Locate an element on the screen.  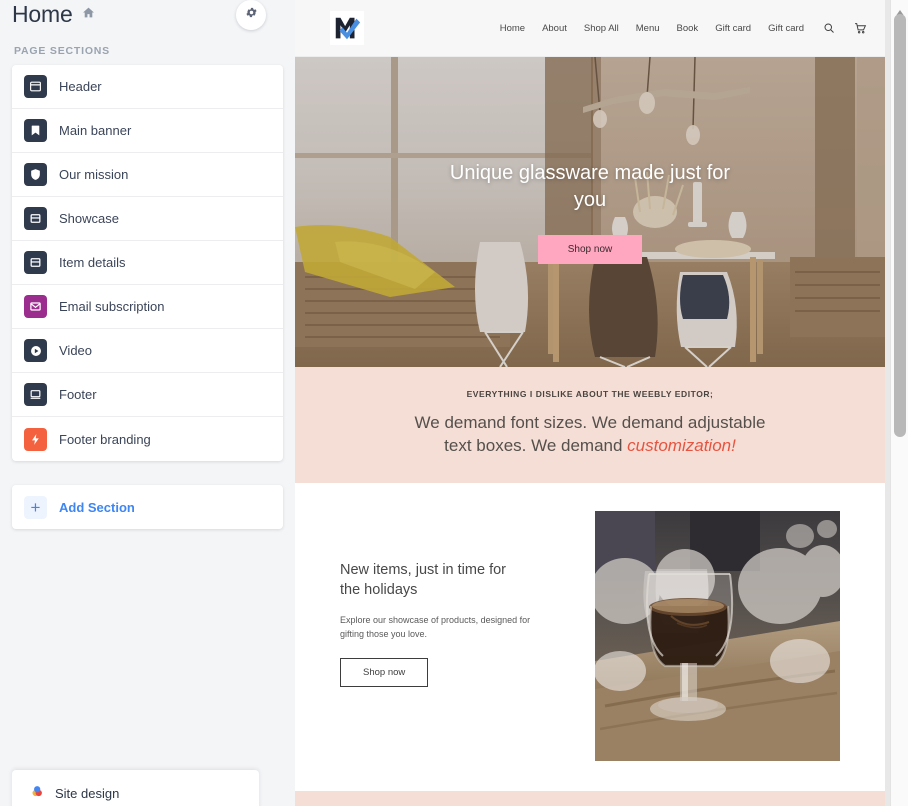
sidebar-item-email-subscription: Email subscription is located at coordinates (147, 307).